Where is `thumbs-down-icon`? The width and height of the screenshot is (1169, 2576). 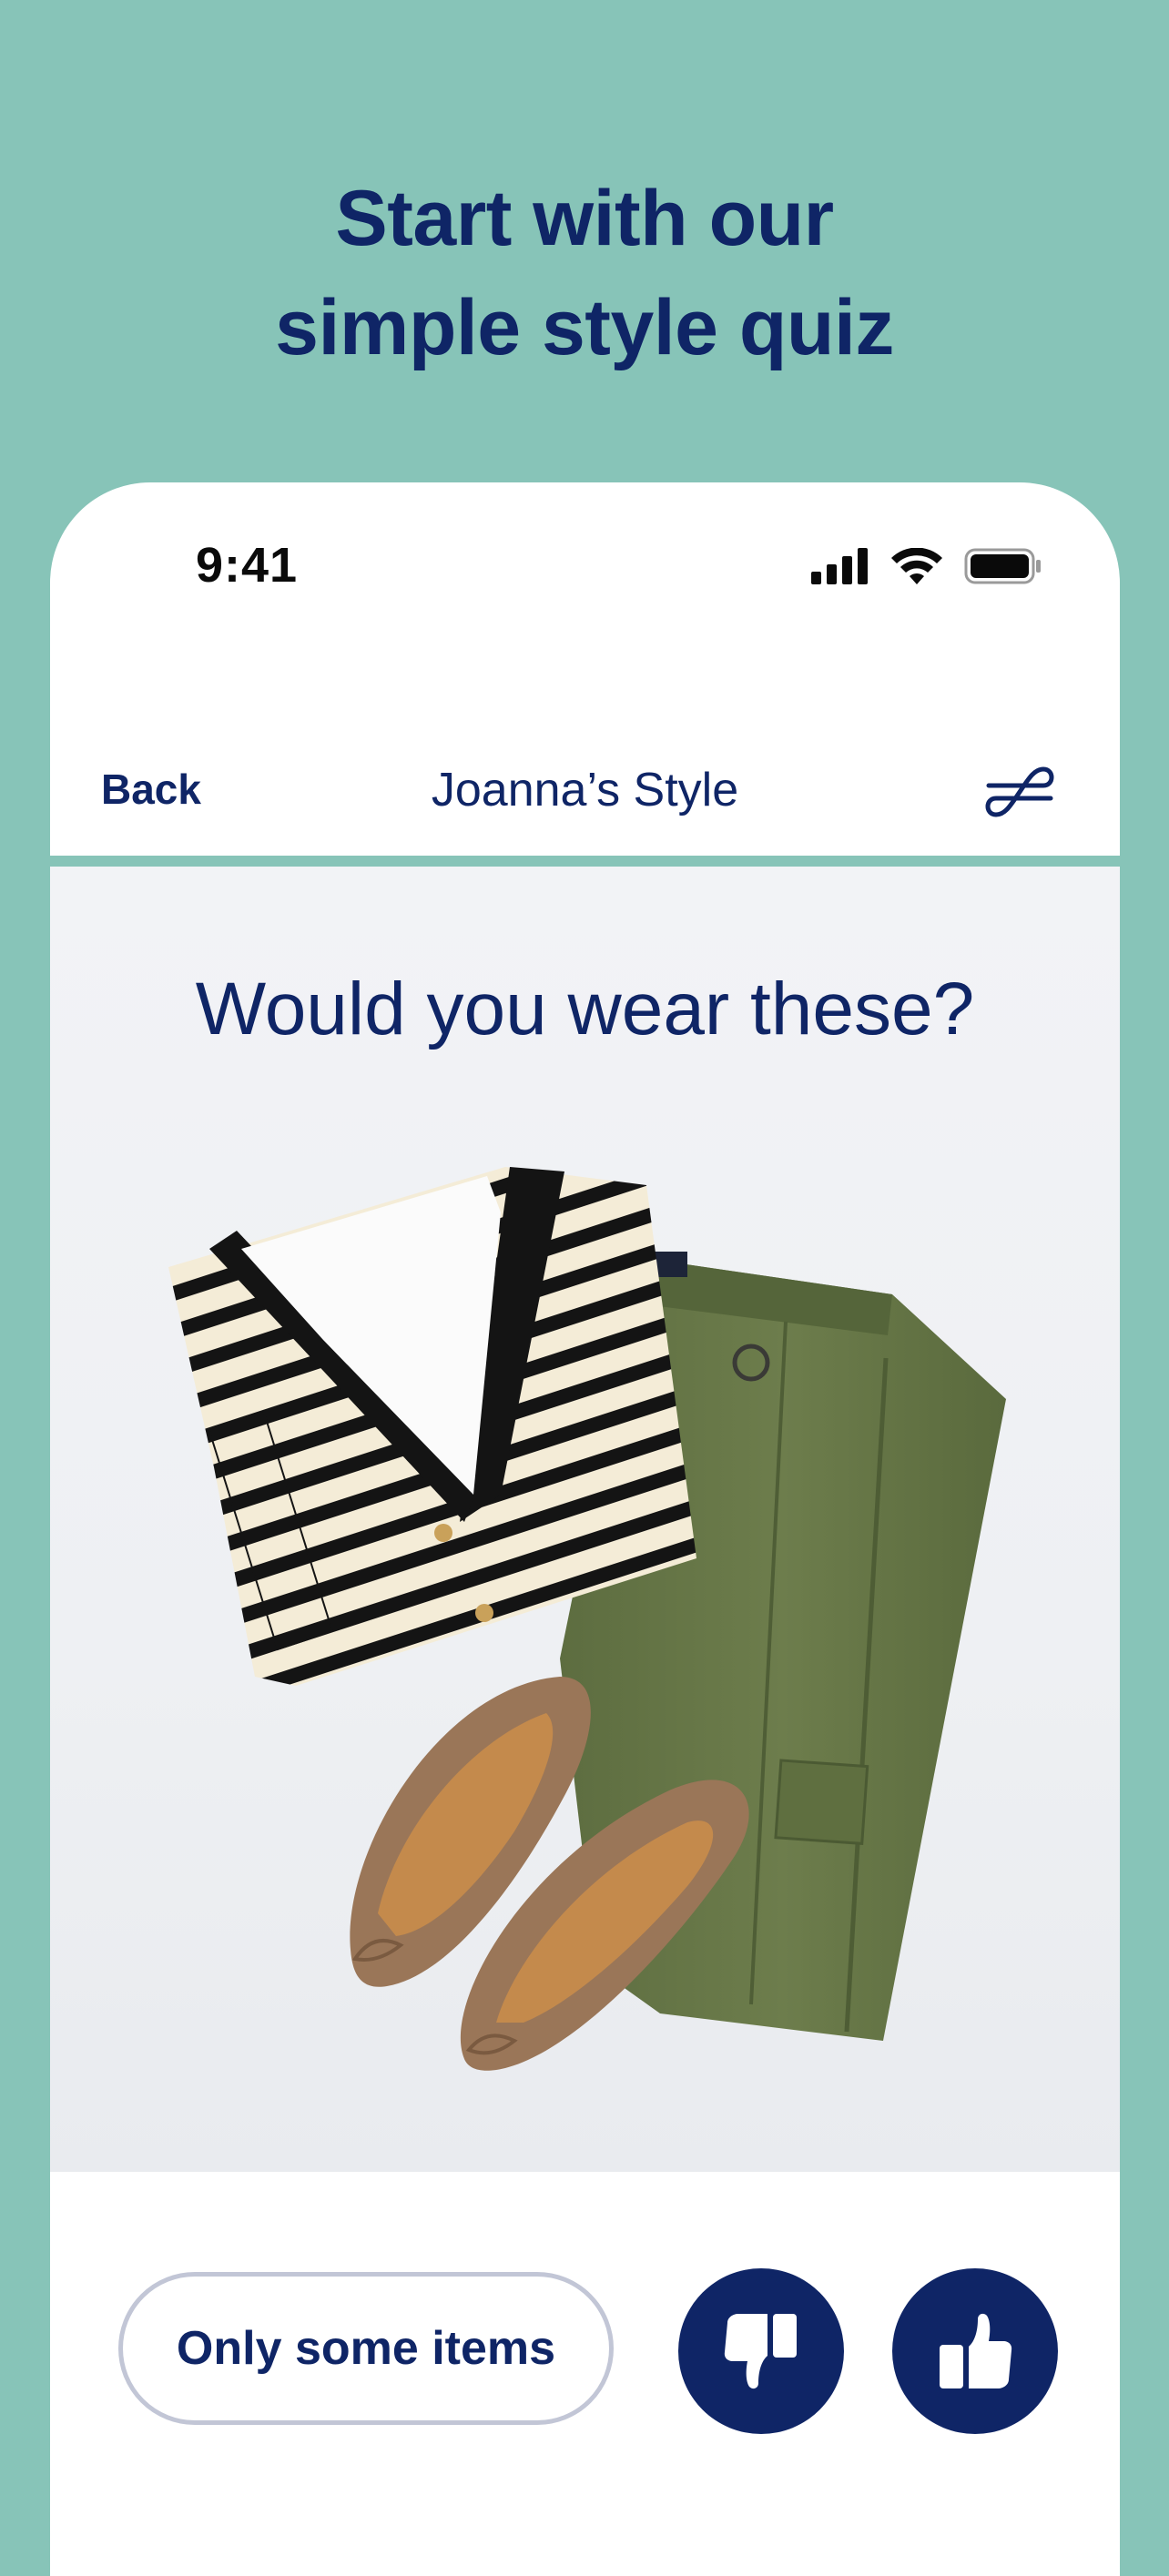 thumbs-down-icon is located at coordinates (760, 2351).